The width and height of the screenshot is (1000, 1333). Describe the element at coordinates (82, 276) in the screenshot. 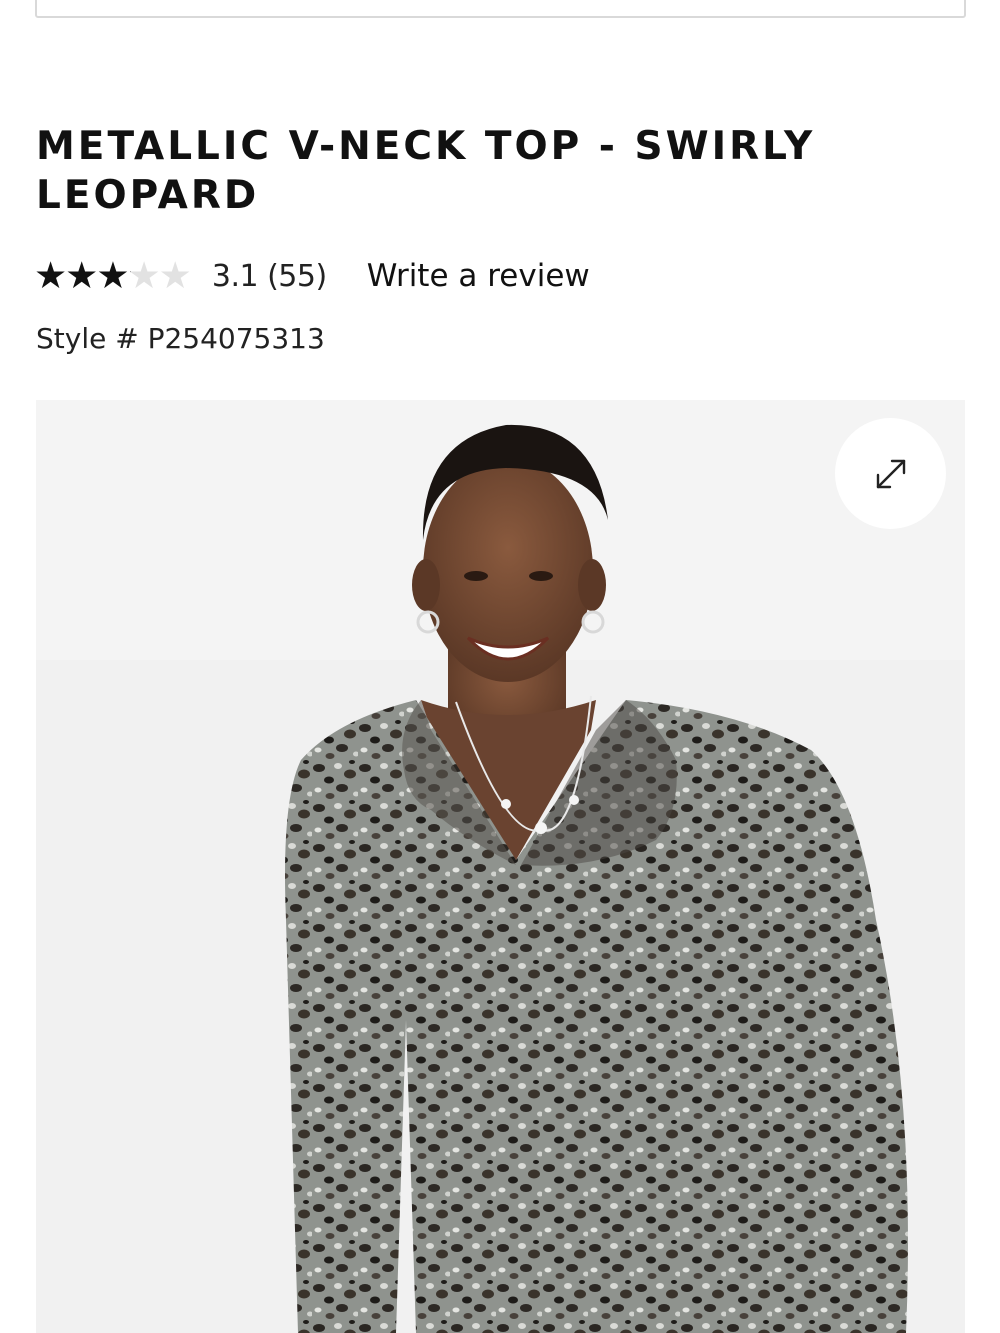

I see `filled-stars-icon: ★★★★★` at that location.